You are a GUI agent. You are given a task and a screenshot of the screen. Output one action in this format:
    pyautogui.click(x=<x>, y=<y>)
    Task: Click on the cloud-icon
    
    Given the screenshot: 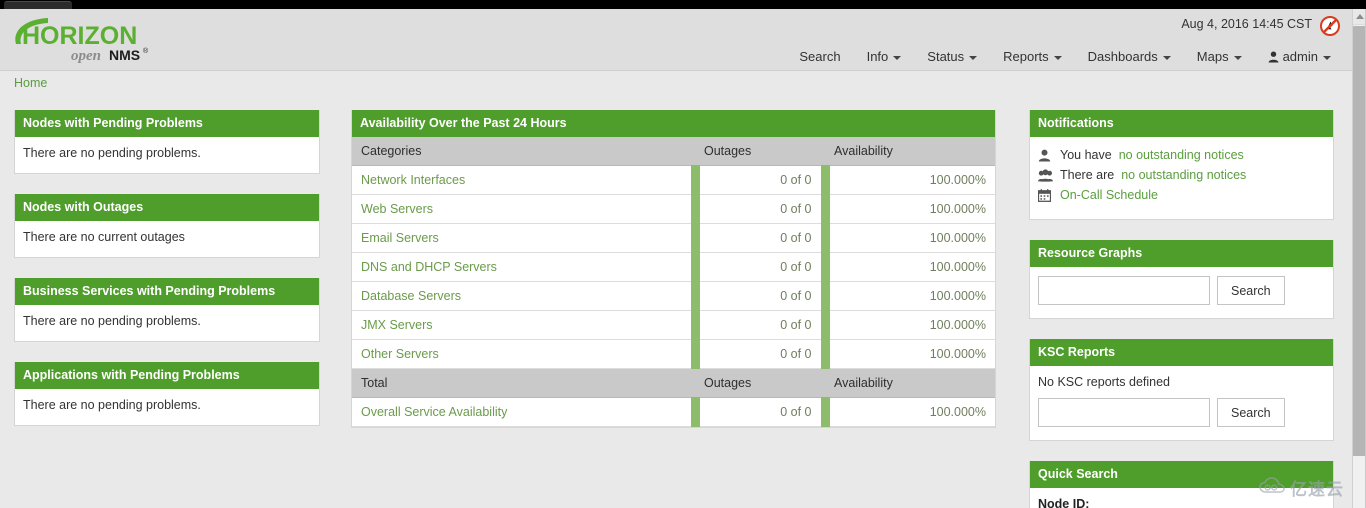 What is the action you would take?
    pyautogui.click(x=1272, y=487)
    